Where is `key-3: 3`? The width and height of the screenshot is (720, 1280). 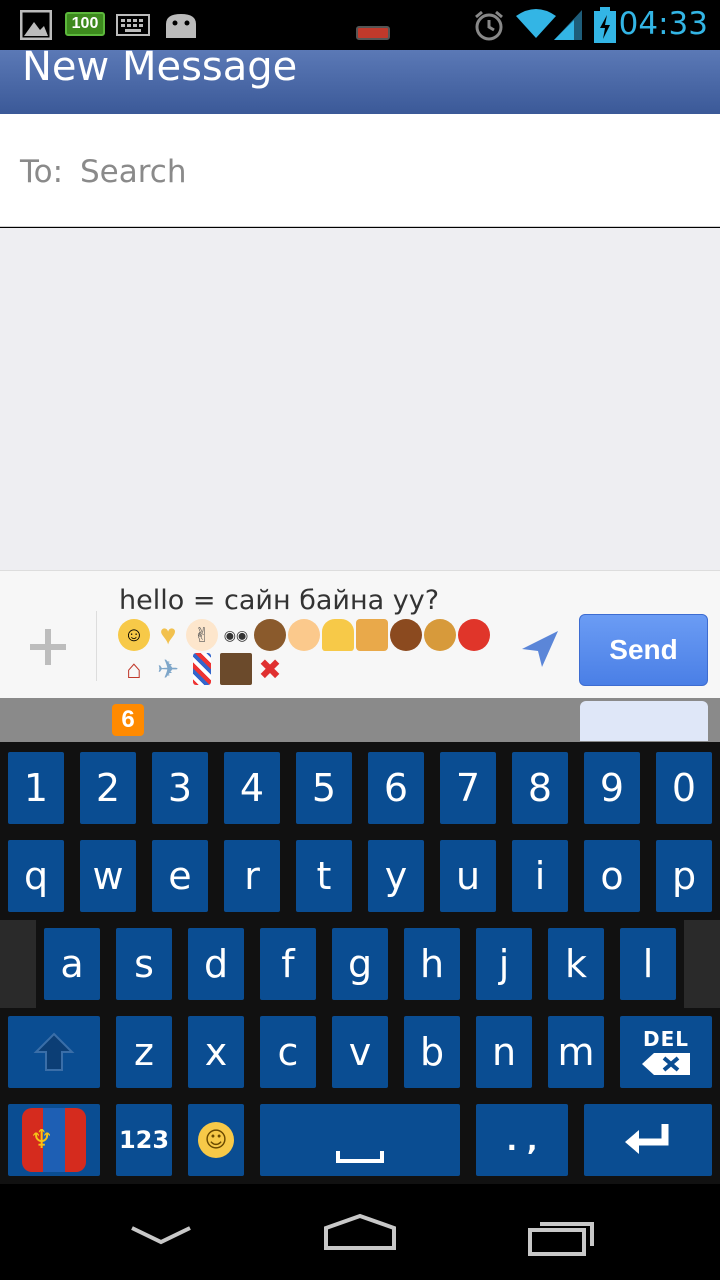
key-3: 3 is located at coordinates (180, 788).